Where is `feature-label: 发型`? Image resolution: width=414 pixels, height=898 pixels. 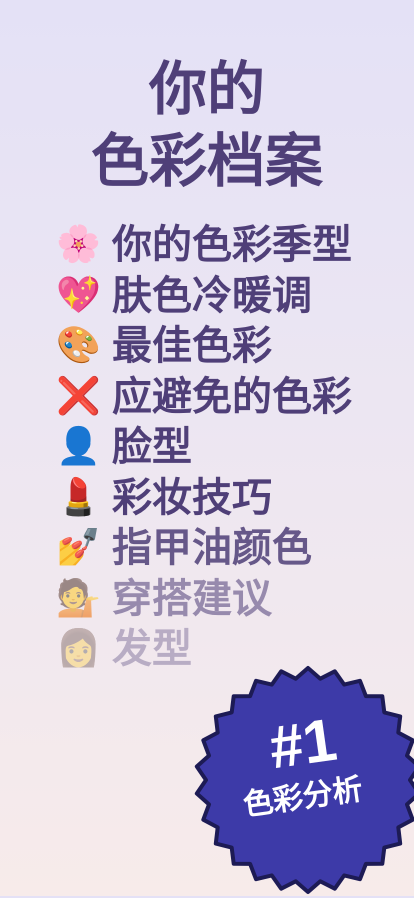
feature-label: 发型 is located at coordinates (152, 649).